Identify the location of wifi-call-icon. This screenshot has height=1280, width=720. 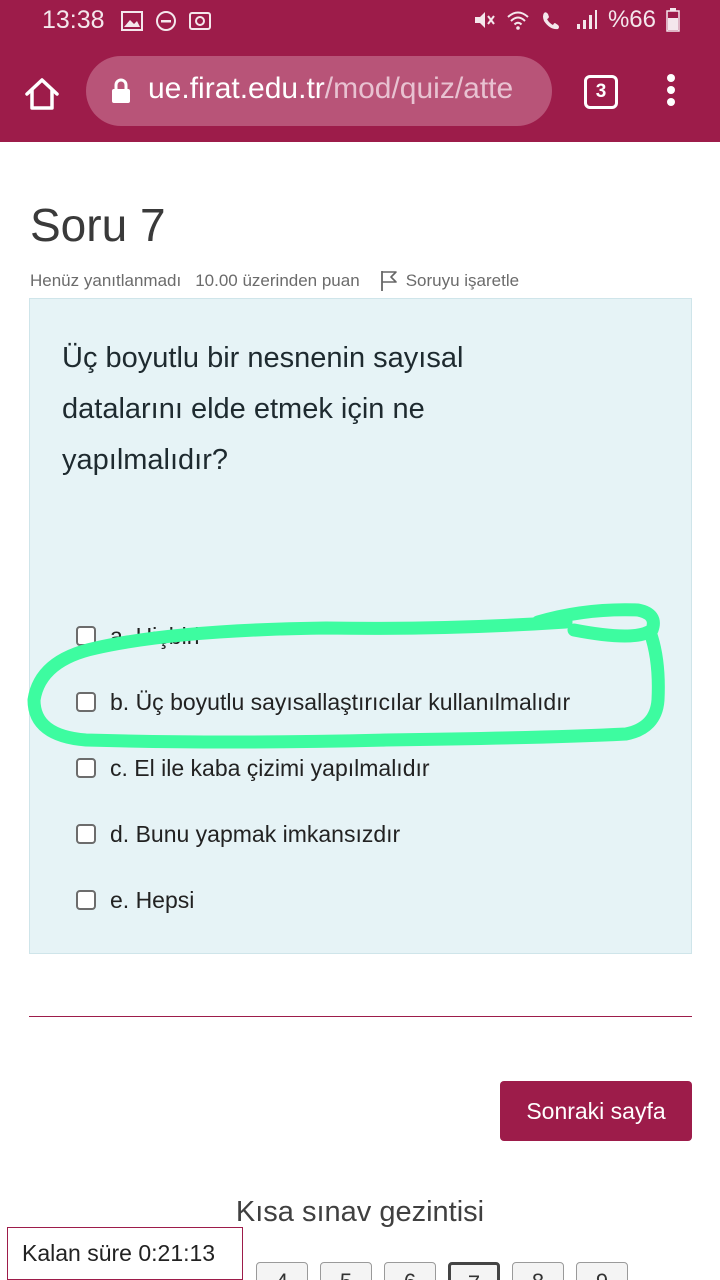
(550, 21).